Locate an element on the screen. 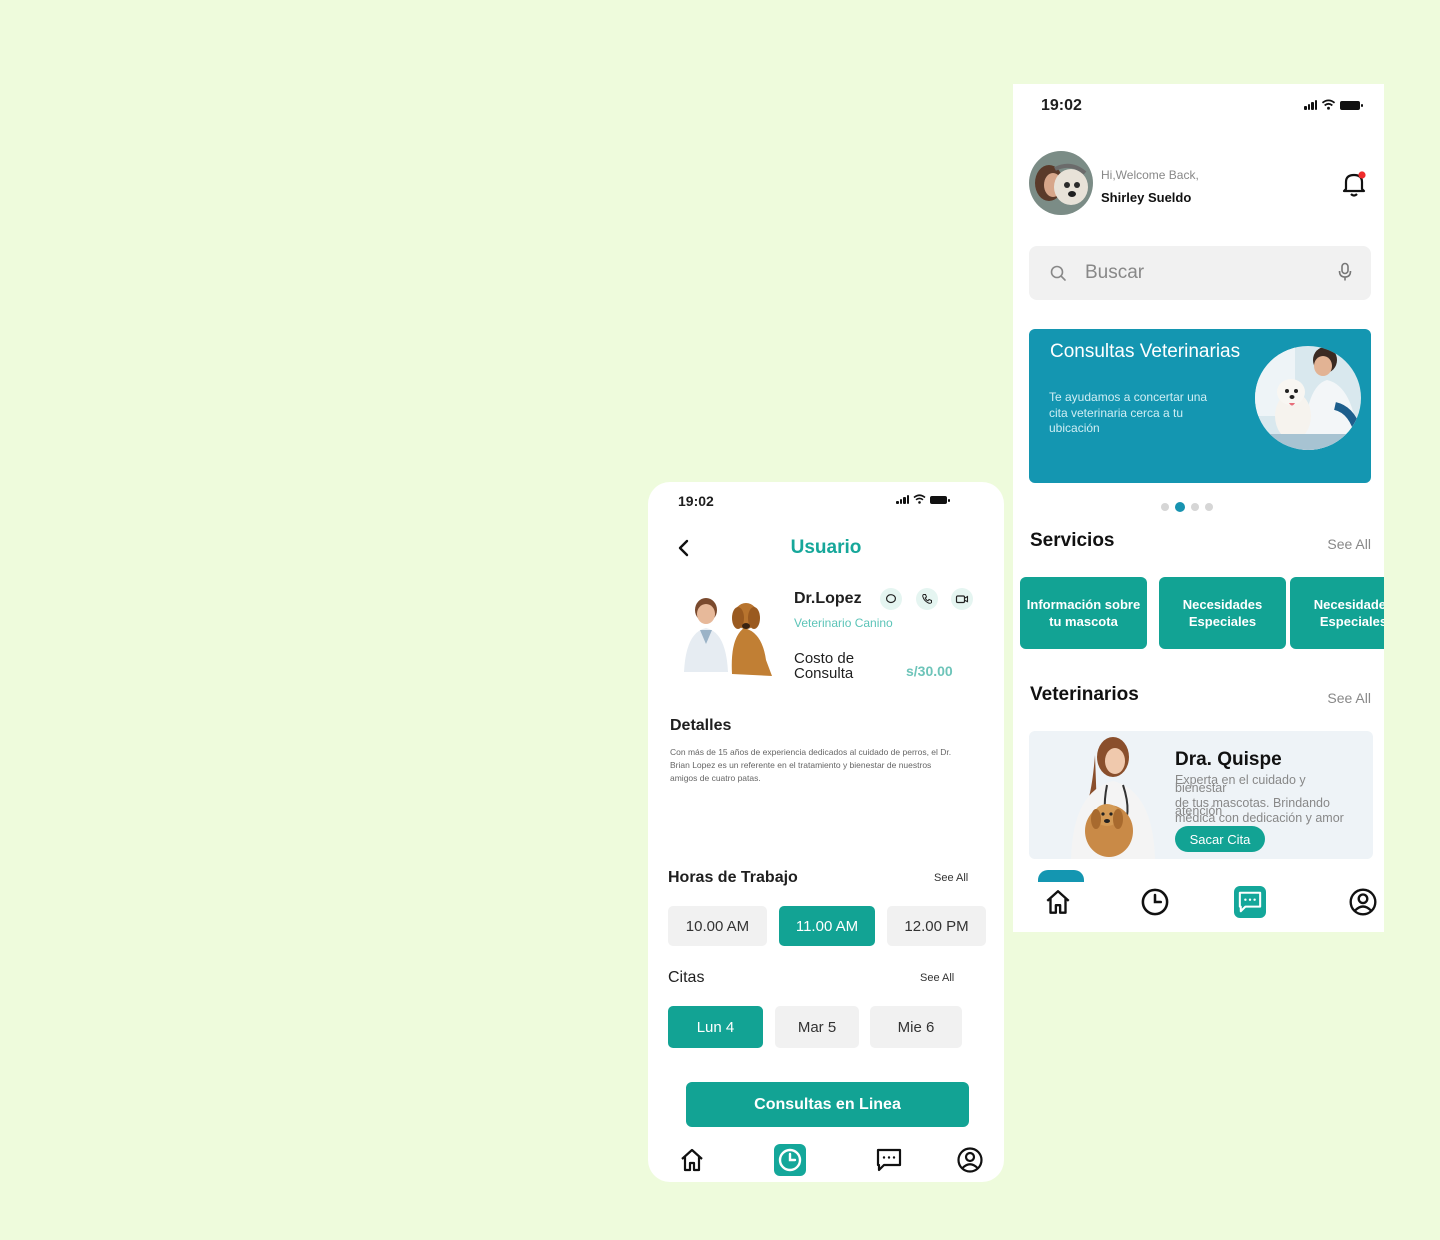 This screenshot has width=1440, height=1240. video-call-button is located at coordinates (962, 599).